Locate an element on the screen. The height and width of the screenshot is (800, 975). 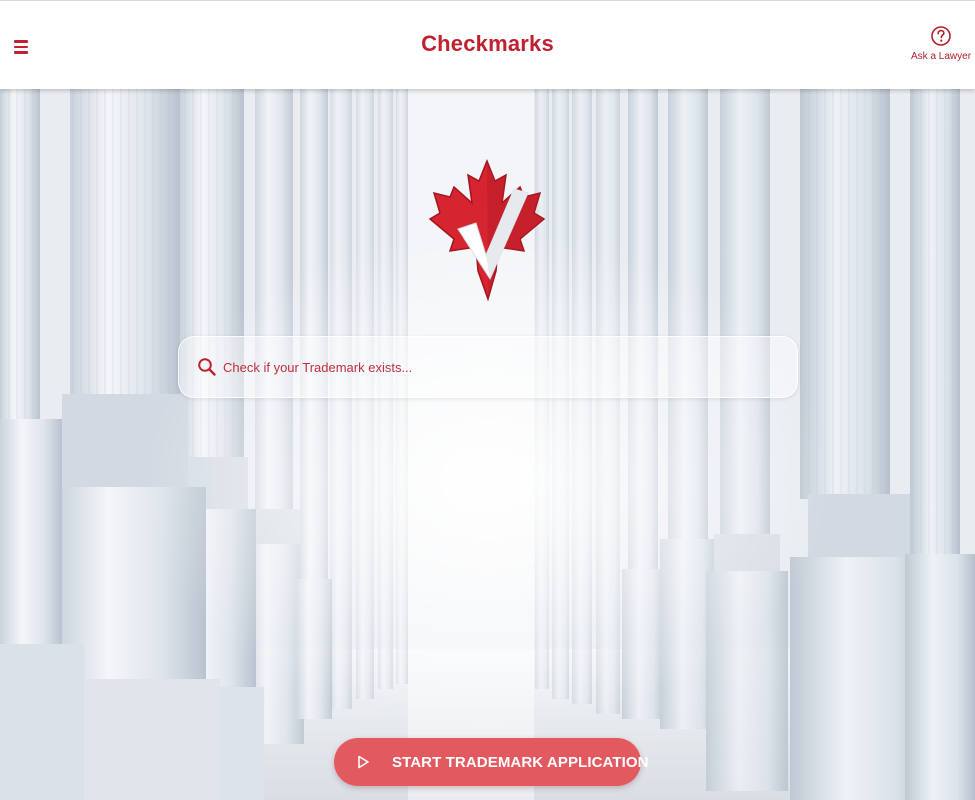
trademark-search-bar is located at coordinates (488, 367).